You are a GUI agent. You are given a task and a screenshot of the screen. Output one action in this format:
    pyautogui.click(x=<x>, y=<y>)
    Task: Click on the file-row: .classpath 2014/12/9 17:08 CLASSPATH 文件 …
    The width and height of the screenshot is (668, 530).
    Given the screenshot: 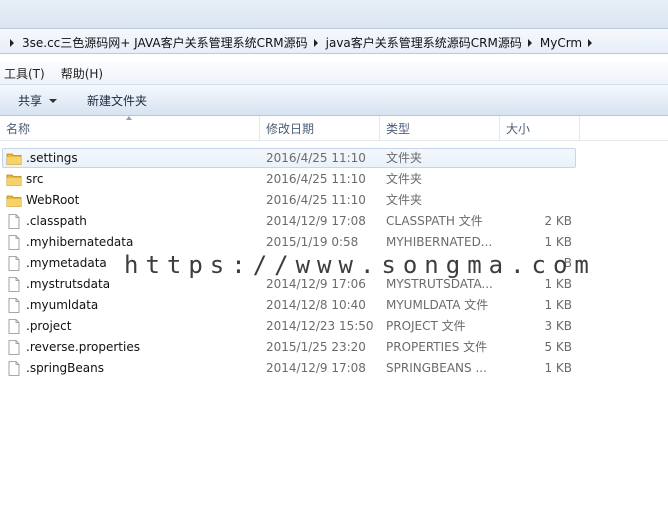 What is the action you would take?
    pyautogui.click(x=334, y=221)
    